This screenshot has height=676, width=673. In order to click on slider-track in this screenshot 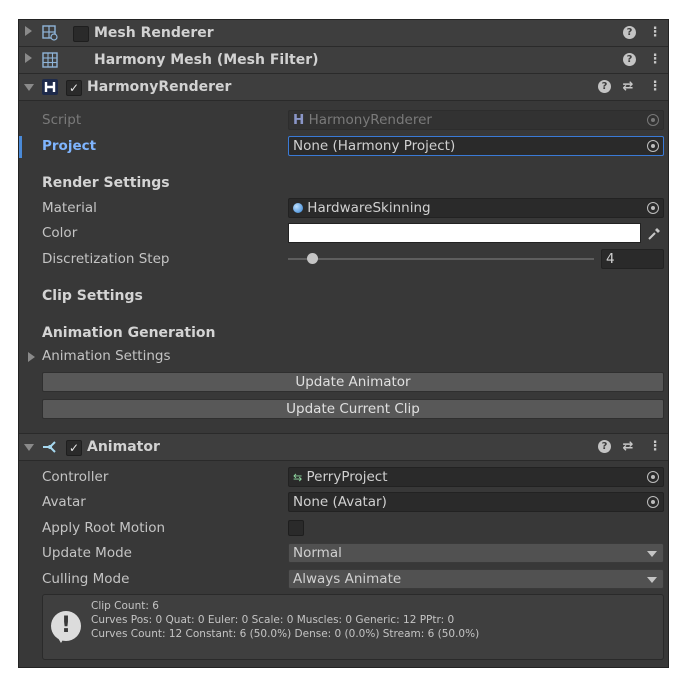, I will do `click(441, 259)`.